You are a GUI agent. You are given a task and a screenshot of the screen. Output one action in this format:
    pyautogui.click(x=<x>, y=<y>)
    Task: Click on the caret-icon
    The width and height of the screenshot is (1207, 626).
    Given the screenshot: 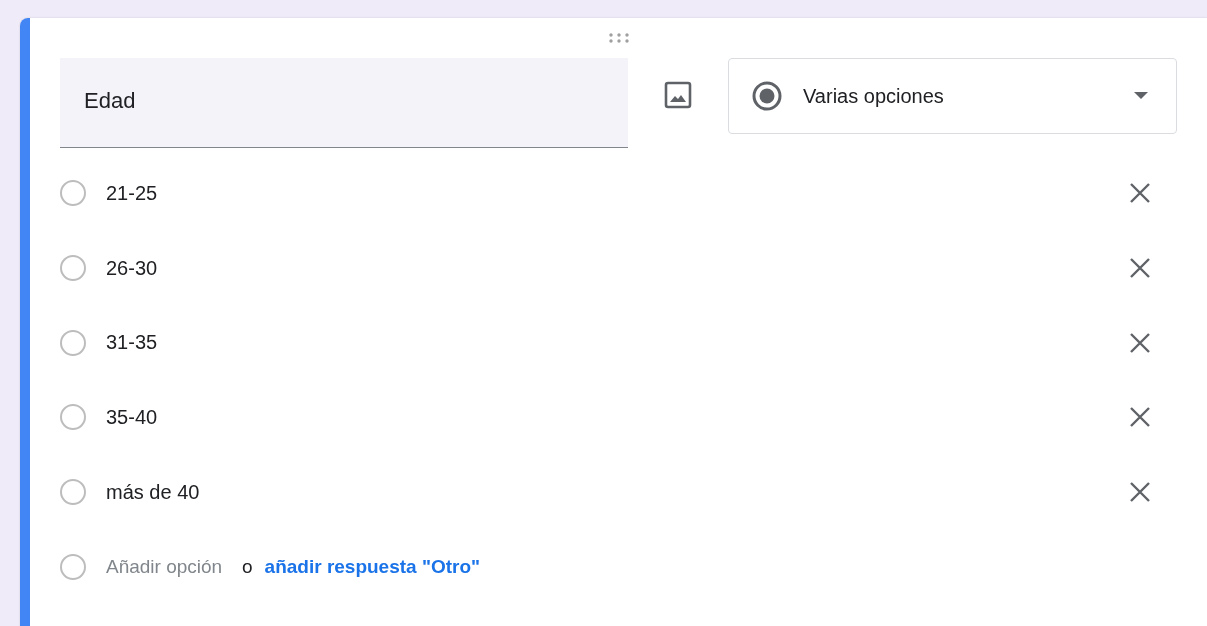 What is the action you would take?
    pyautogui.click(x=1141, y=96)
    